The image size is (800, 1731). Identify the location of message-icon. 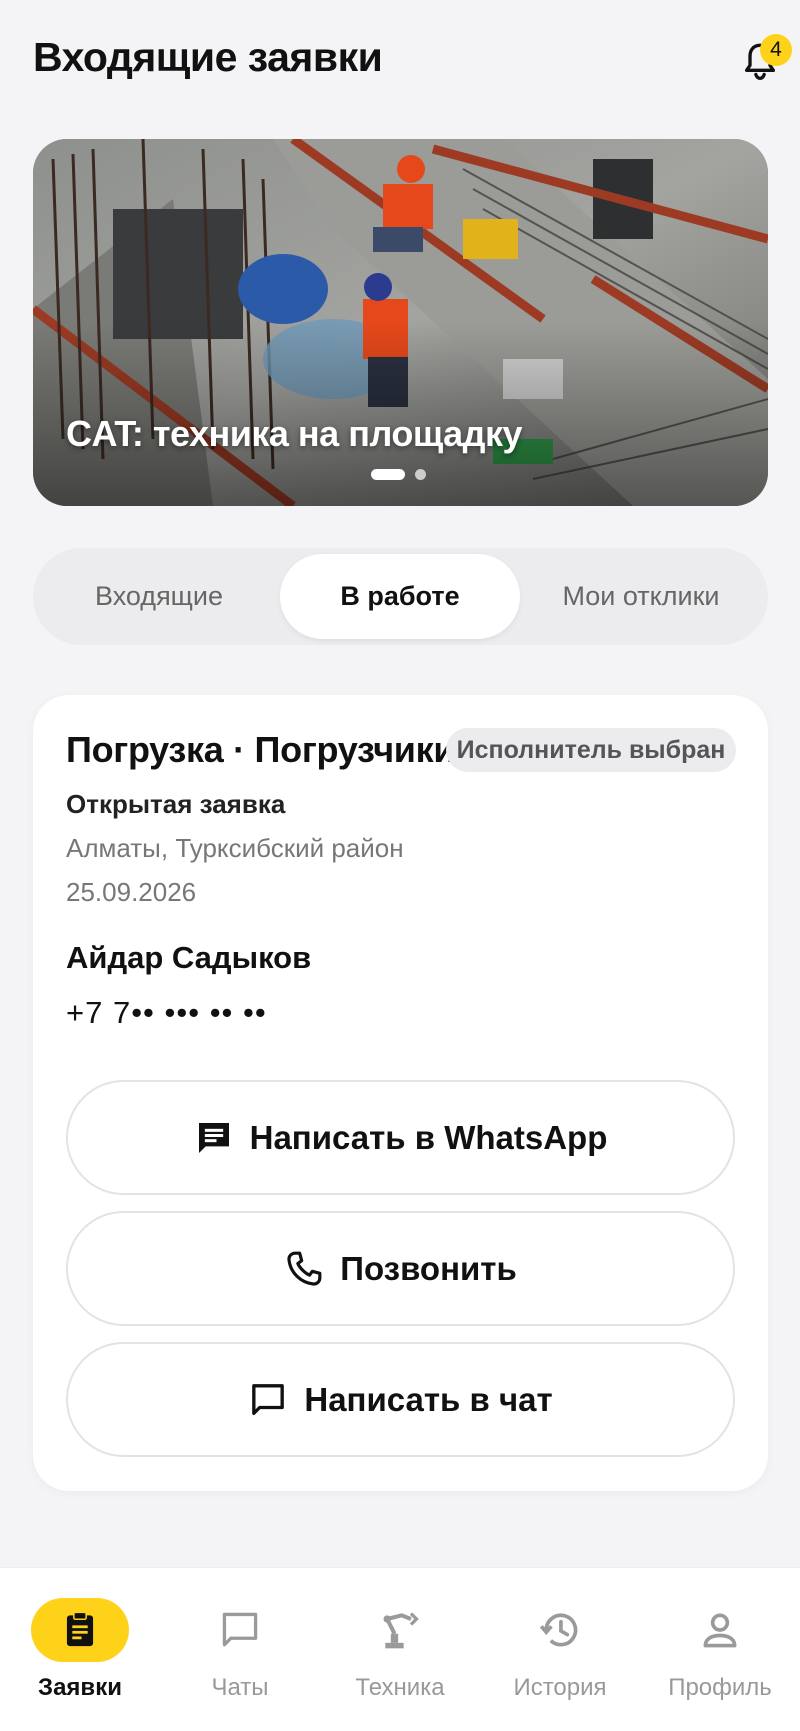
(213, 1137).